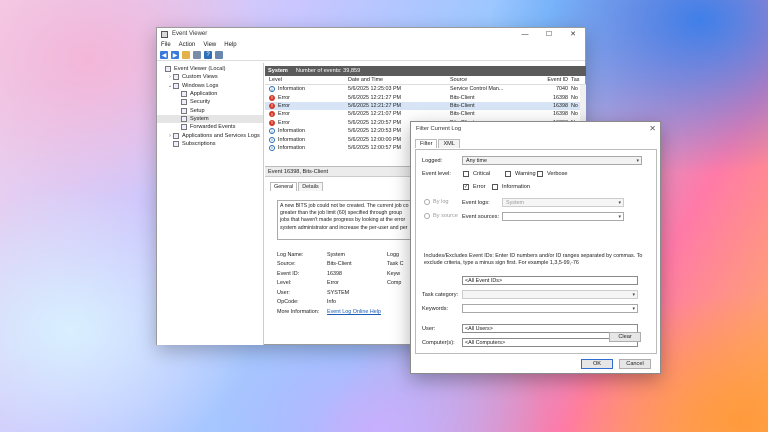 This screenshot has height=432, width=768. Describe the element at coordinates (210, 144) in the screenshot. I see `tree-item: Subscriptions` at that location.